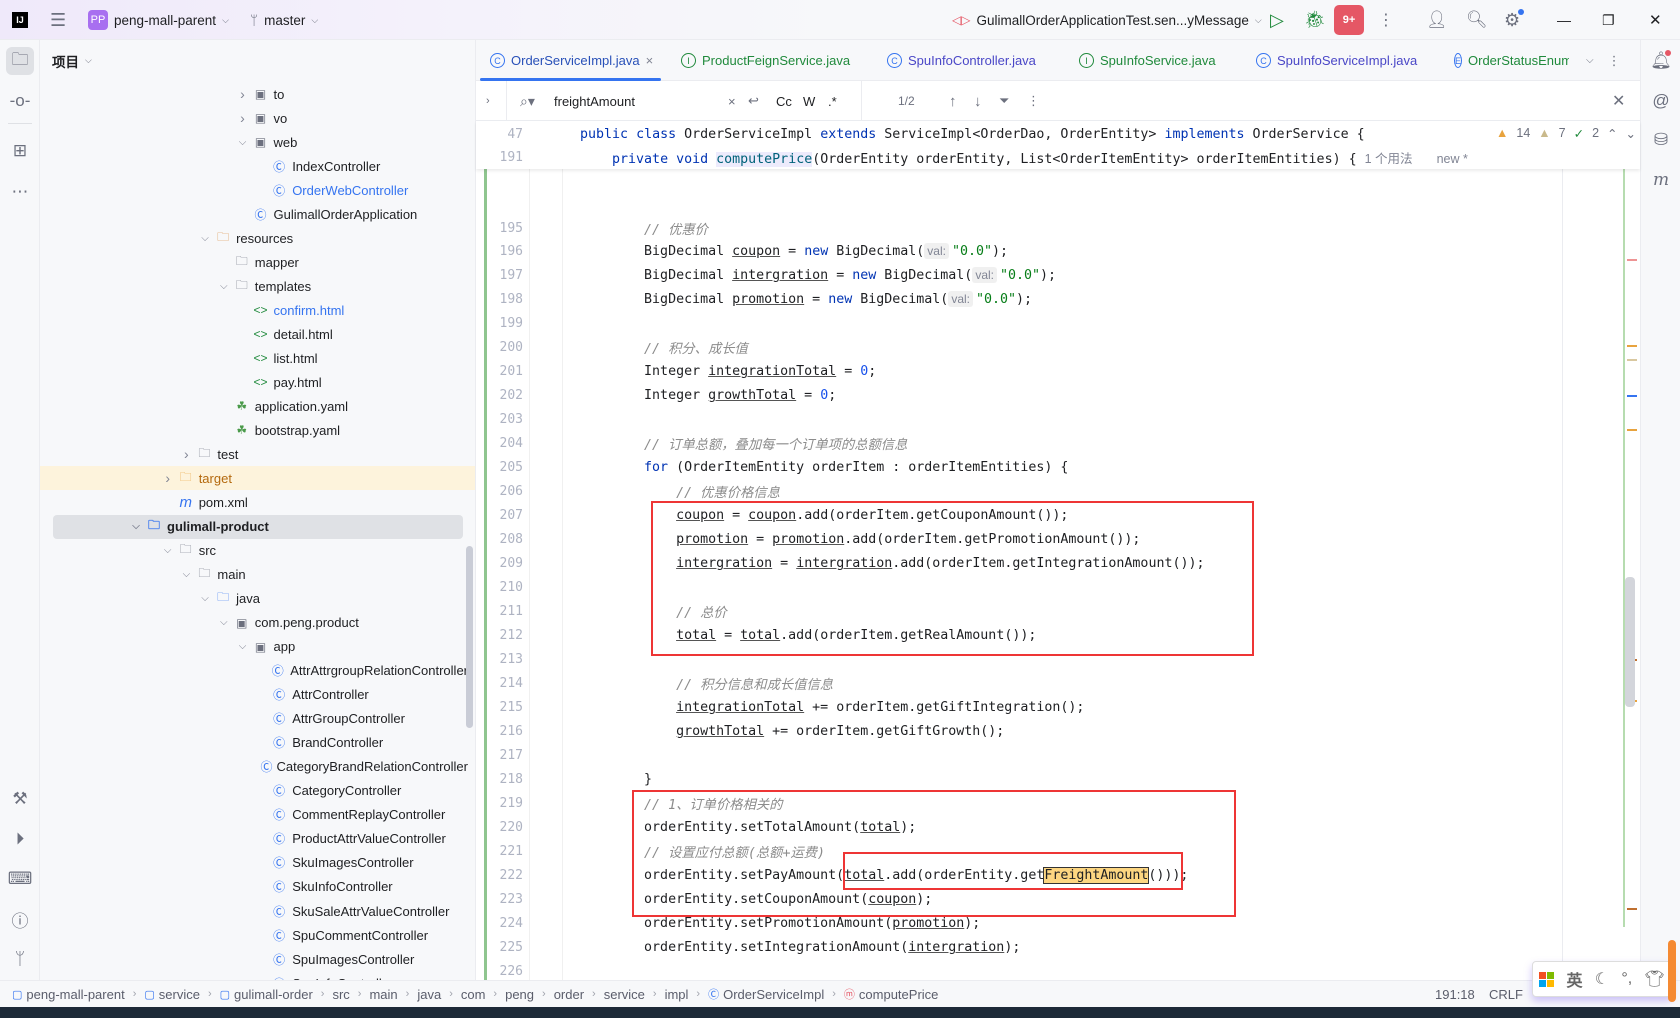 This screenshot has width=1680, height=1018. I want to click on find-more-button: ⋮, so click(1033, 101).